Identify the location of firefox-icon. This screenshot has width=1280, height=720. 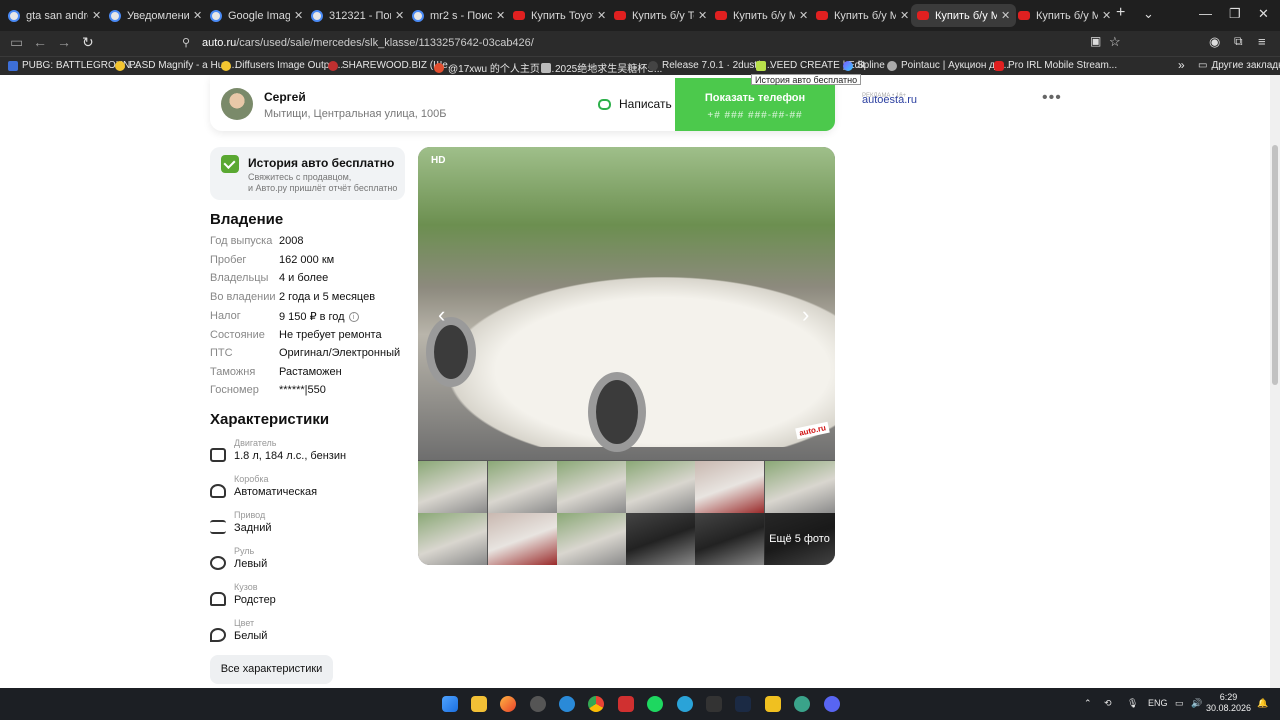
(508, 704).